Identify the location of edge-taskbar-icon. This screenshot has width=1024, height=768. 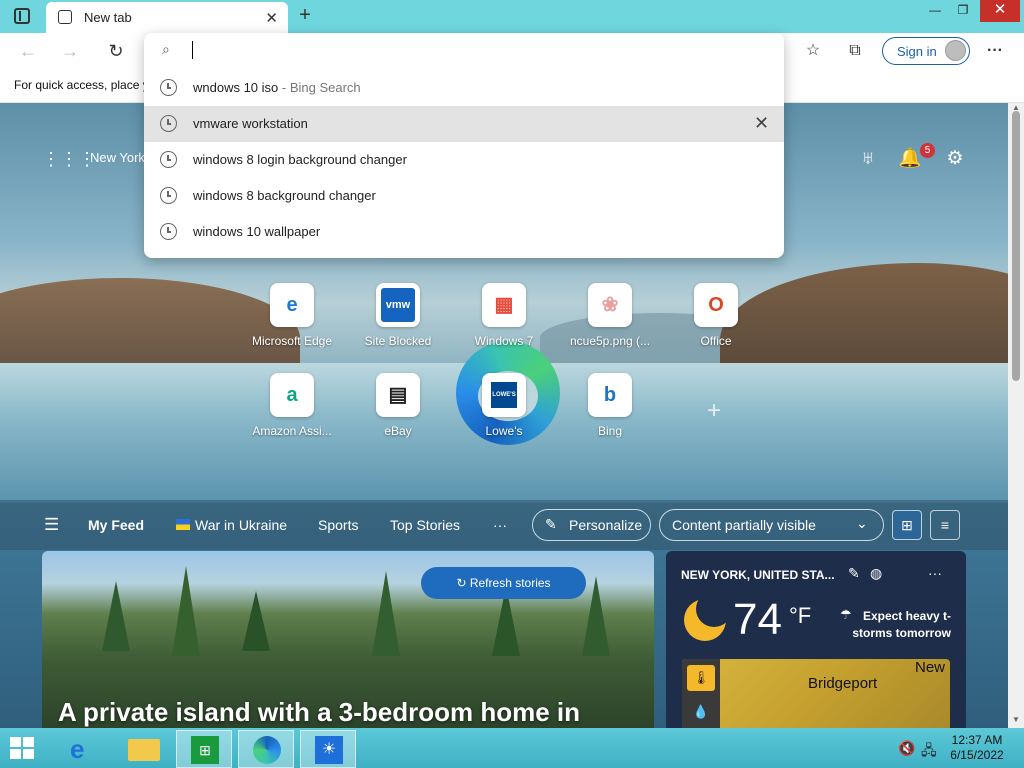
(266, 749).